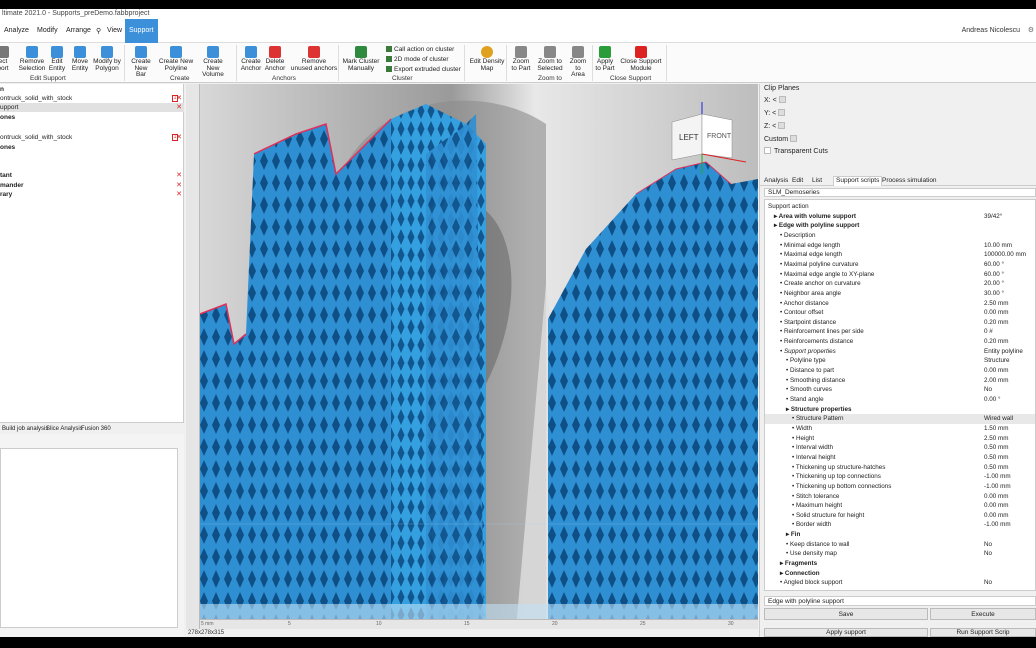 The height and width of the screenshot is (648, 1036). Describe the element at coordinates (900, 246) in the screenshot. I see `property-row: • Minimal edge length 10.00 mm` at that location.